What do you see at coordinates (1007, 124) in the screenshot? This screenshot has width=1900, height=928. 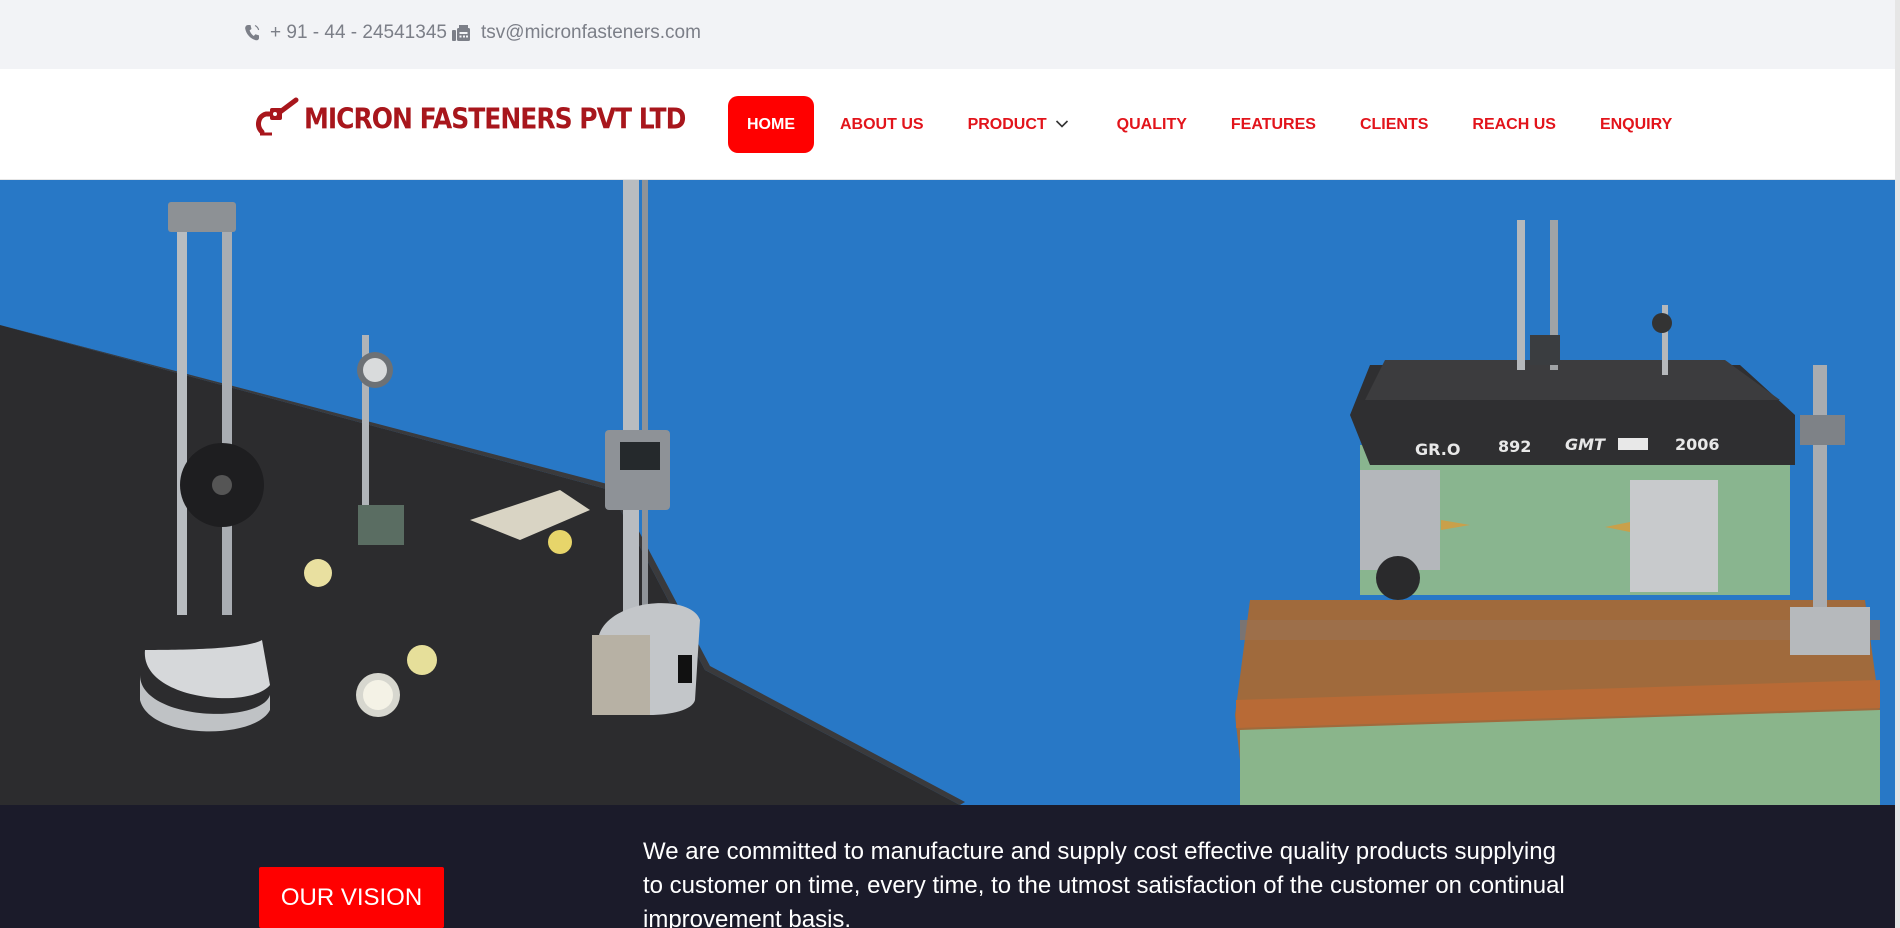 I see `nav-product-label: PRODUCT` at bounding box center [1007, 124].